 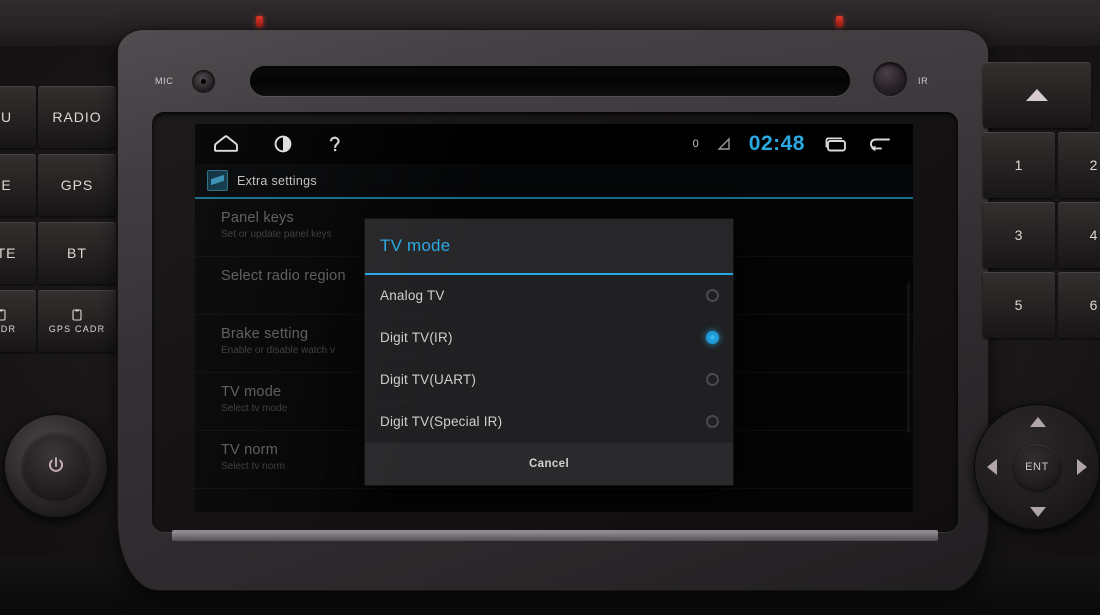 I want to click on status-bar-left-group, so click(x=269, y=144).